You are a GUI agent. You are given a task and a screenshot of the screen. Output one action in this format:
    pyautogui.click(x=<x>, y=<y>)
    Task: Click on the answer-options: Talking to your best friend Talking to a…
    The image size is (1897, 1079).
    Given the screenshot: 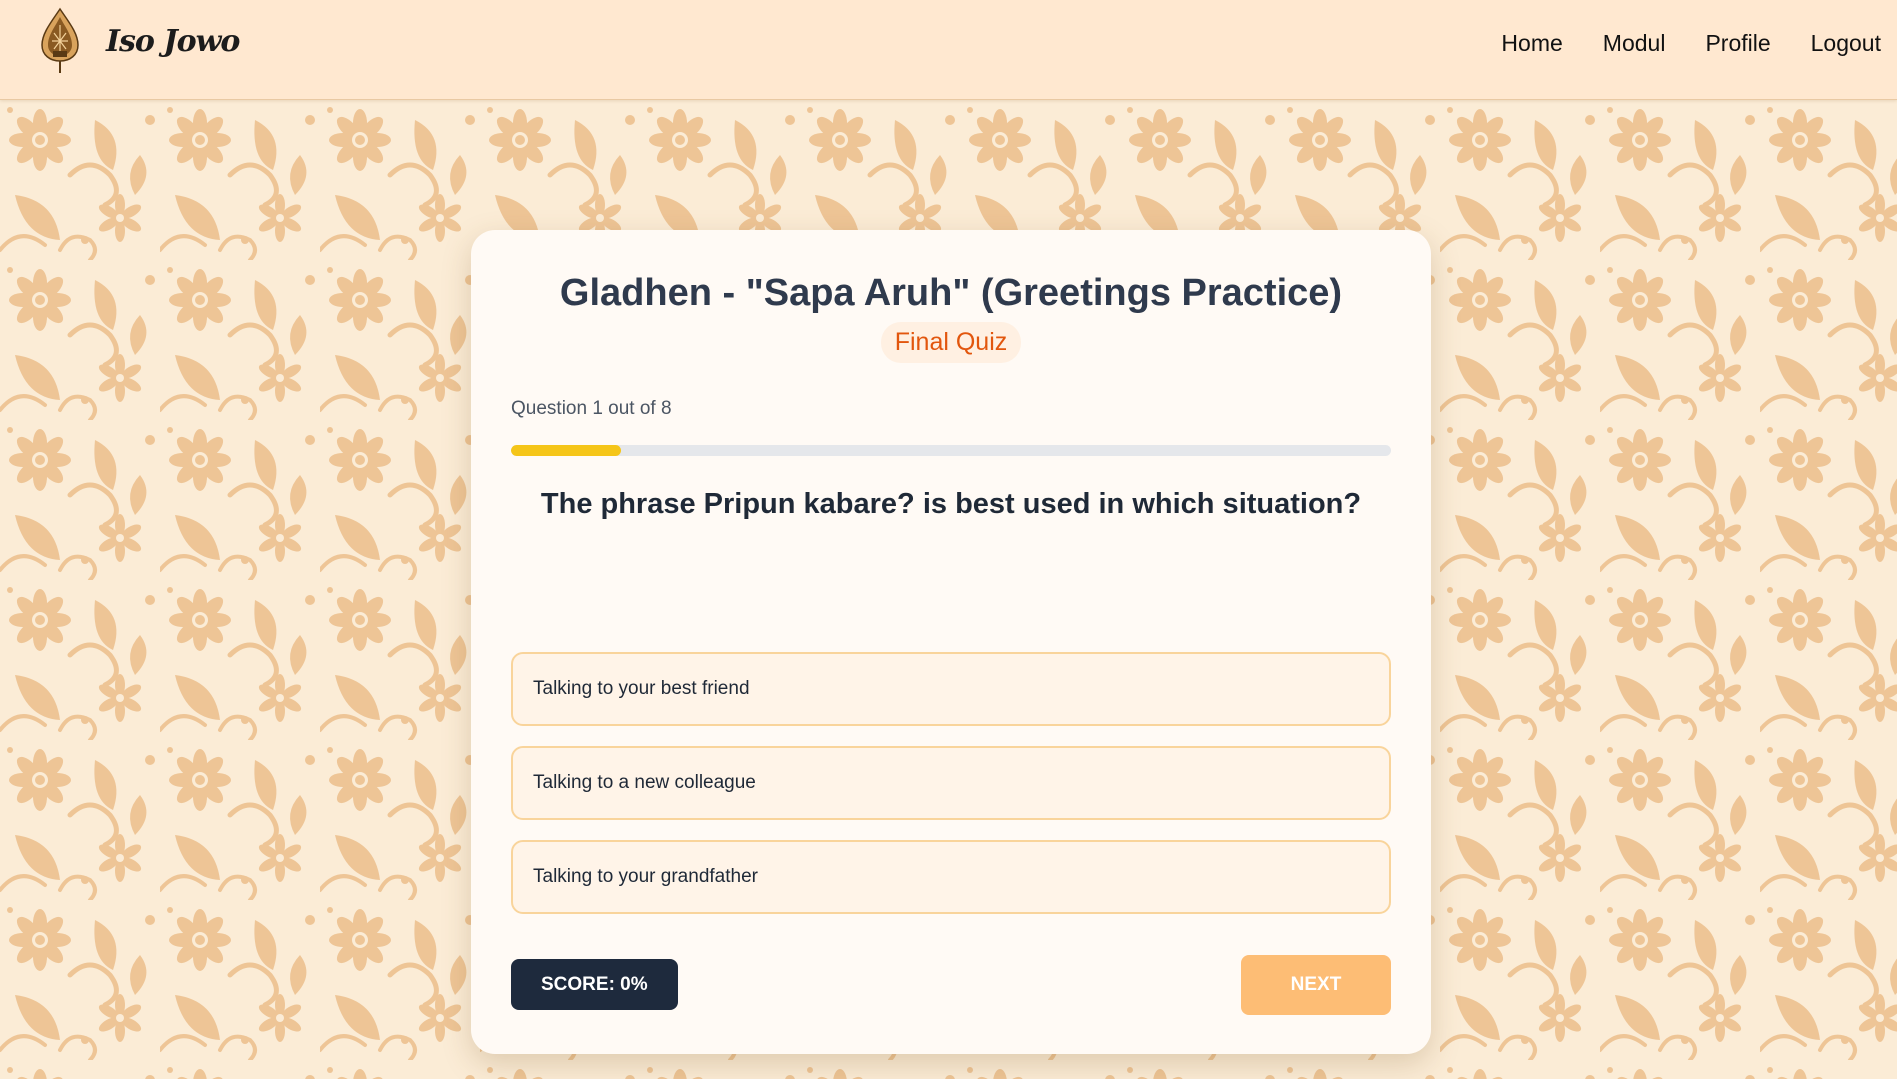 What is the action you would take?
    pyautogui.click(x=951, y=793)
    